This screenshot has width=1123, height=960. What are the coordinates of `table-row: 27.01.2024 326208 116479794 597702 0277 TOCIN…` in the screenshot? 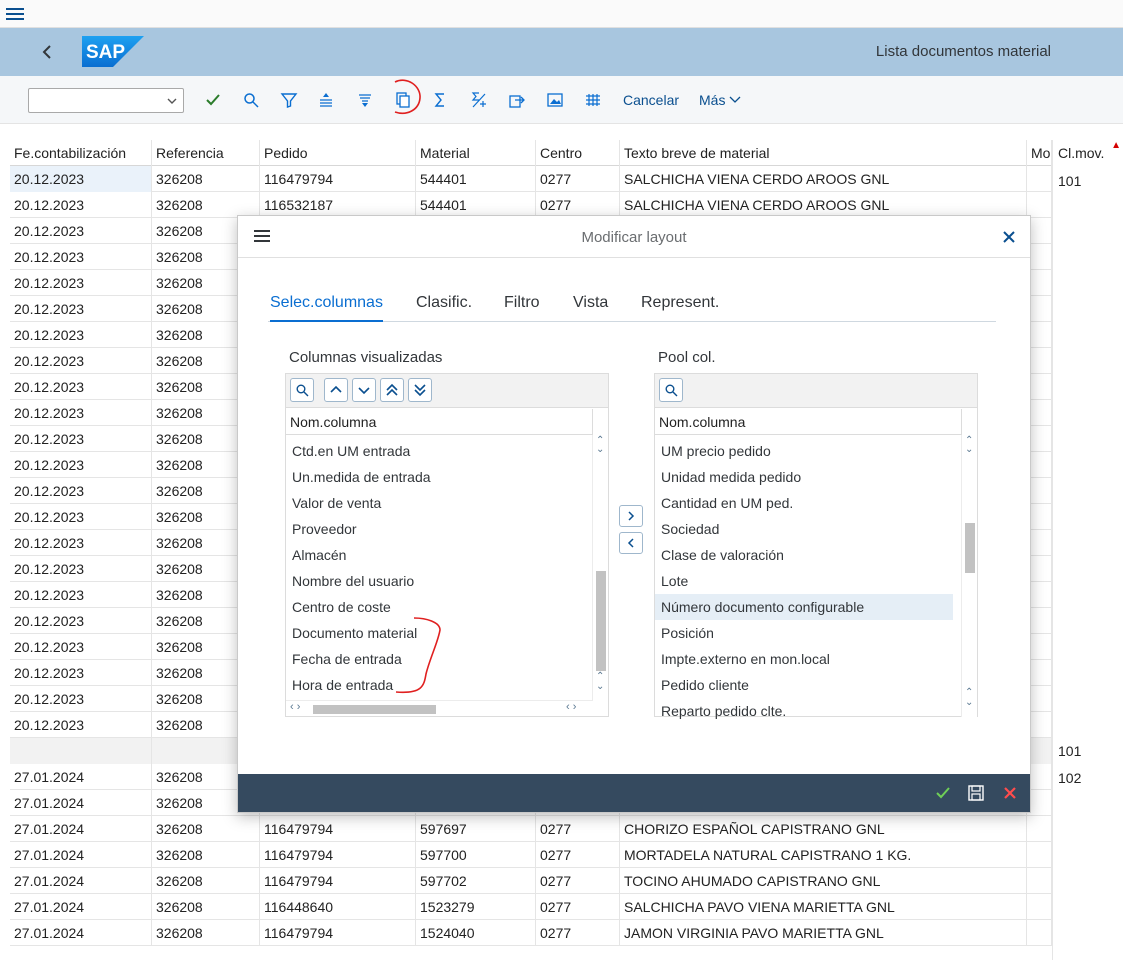 It's located at (566, 881).